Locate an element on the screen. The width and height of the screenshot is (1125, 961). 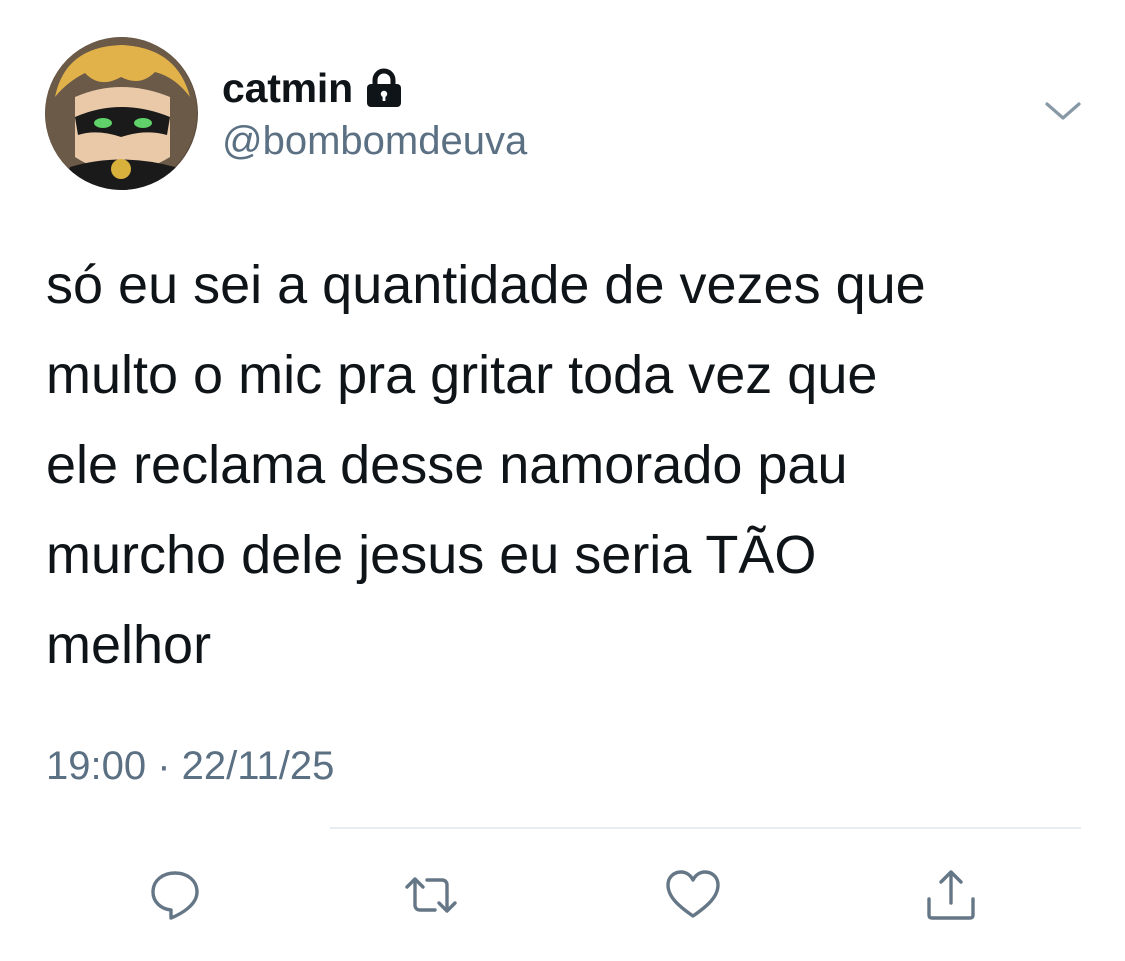
chevron-down-icon is located at coordinates (1063, 111).